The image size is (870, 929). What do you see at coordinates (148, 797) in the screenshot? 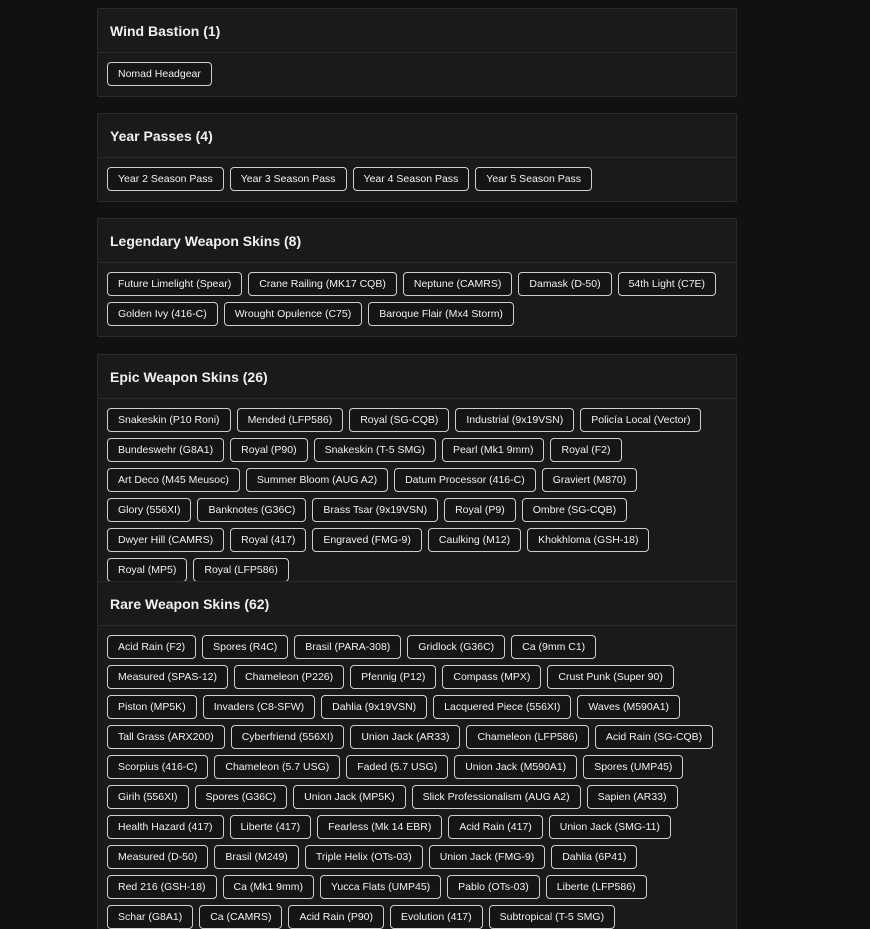
I see `item-chip: Girih (556XI)` at bounding box center [148, 797].